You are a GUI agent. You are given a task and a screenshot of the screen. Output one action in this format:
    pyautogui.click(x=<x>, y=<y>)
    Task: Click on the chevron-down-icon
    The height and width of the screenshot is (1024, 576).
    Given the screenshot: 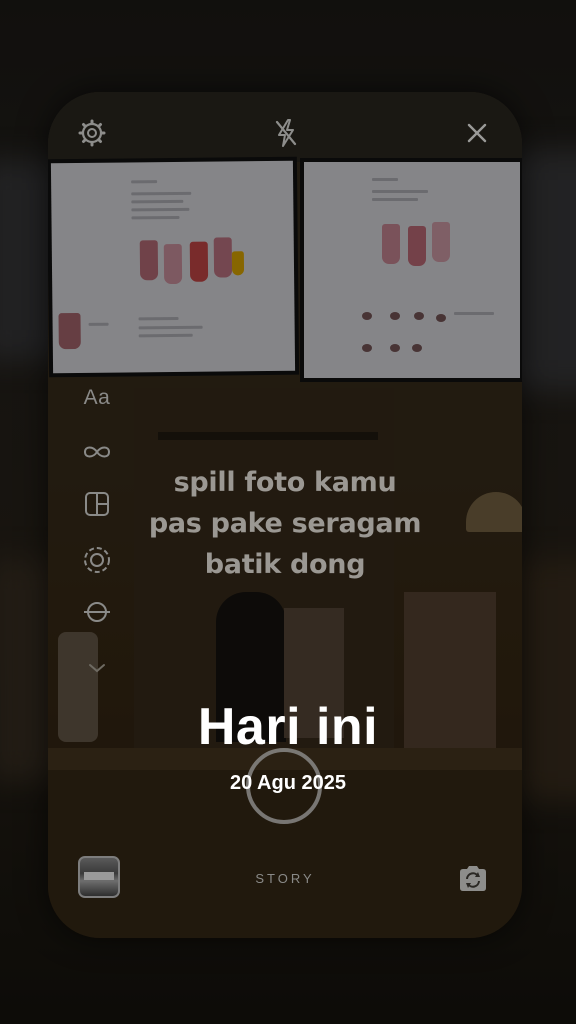 What is the action you would take?
    pyautogui.click(x=97, y=668)
    